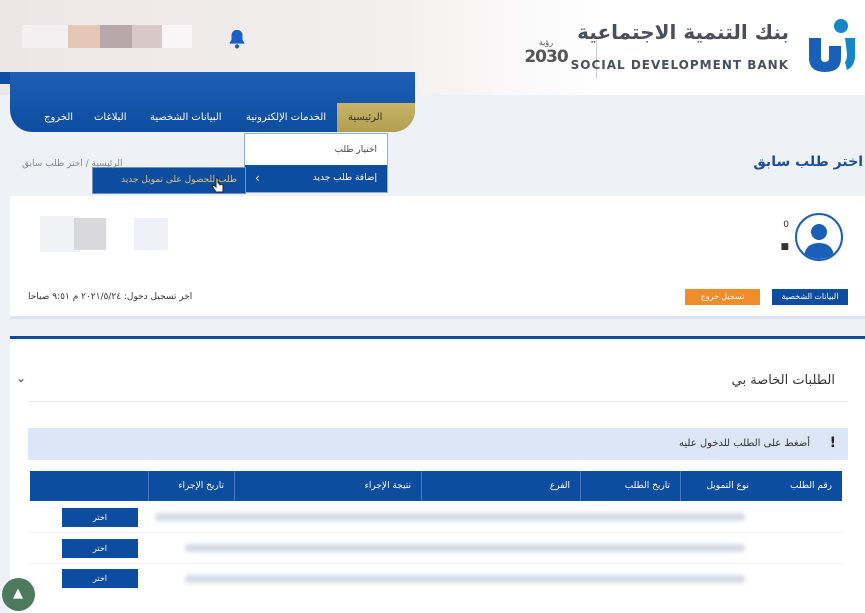  Describe the element at coordinates (786, 225) in the screenshot. I see `info-dot-icon: 0` at that location.